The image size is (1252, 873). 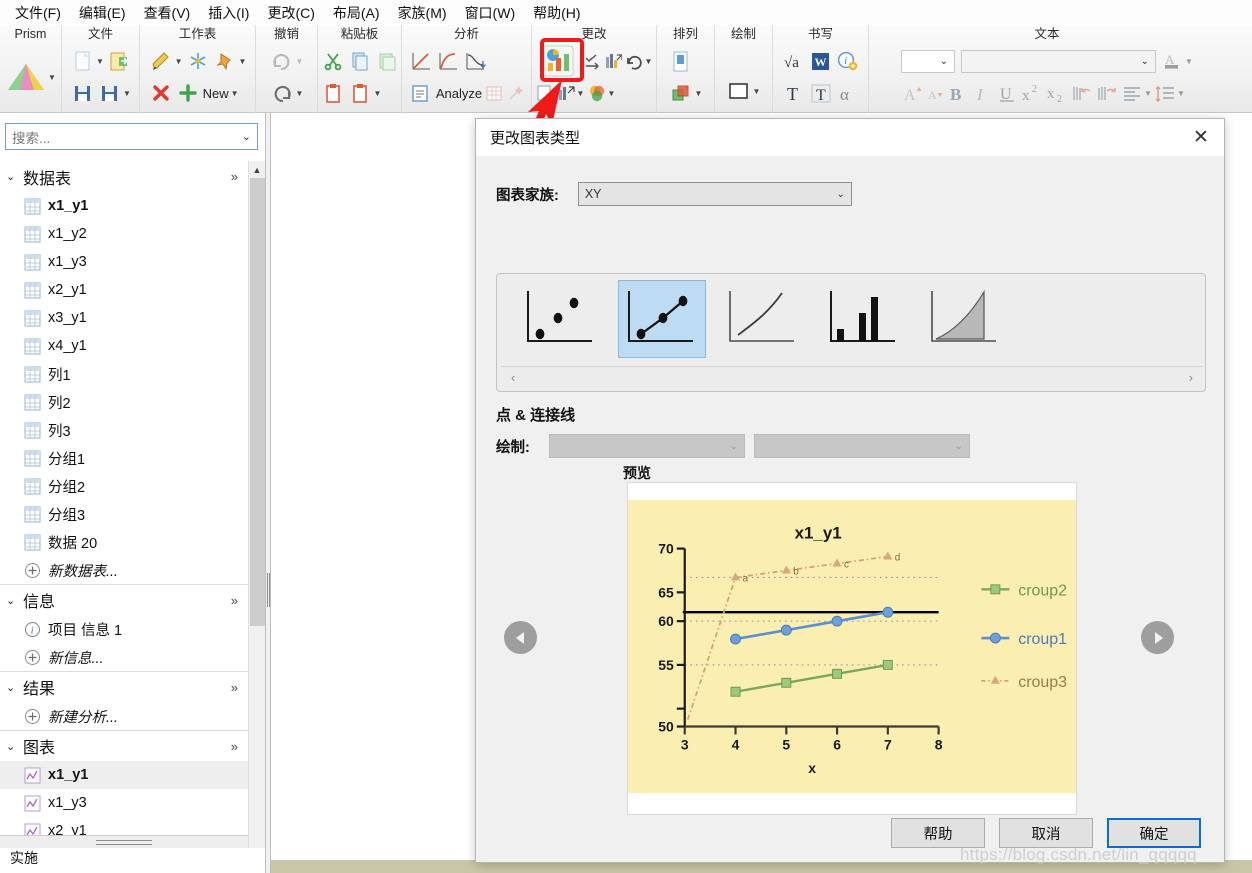 What do you see at coordinates (1181, 93) in the screenshot?
I see `line-spacing-caret-icon: ▼` at bounding box center [1181, 93].